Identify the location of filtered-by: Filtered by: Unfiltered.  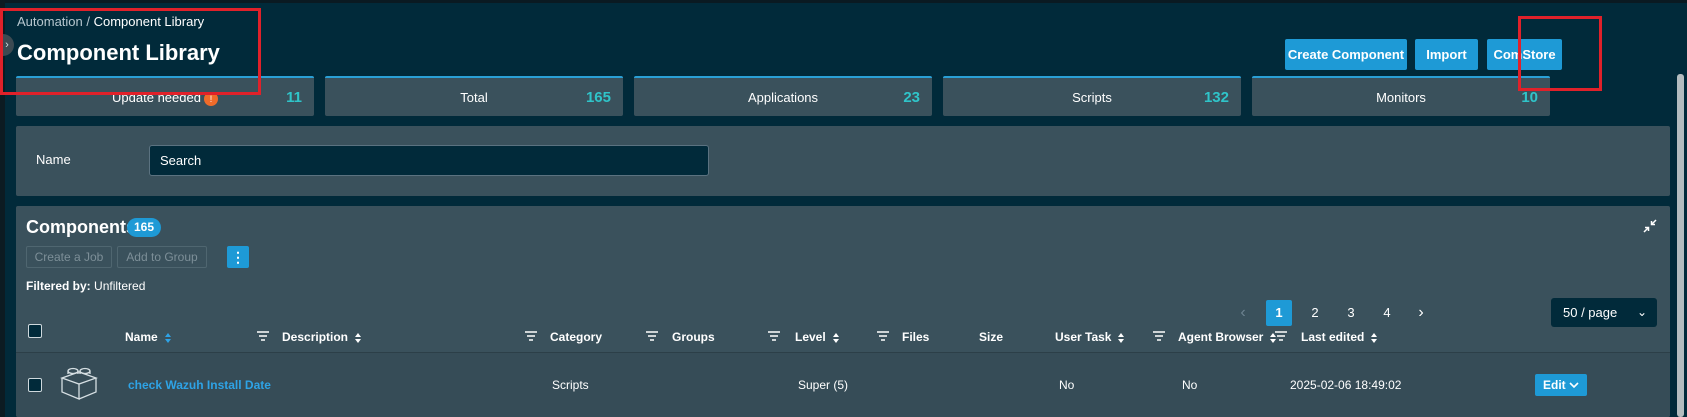
(85, 286).